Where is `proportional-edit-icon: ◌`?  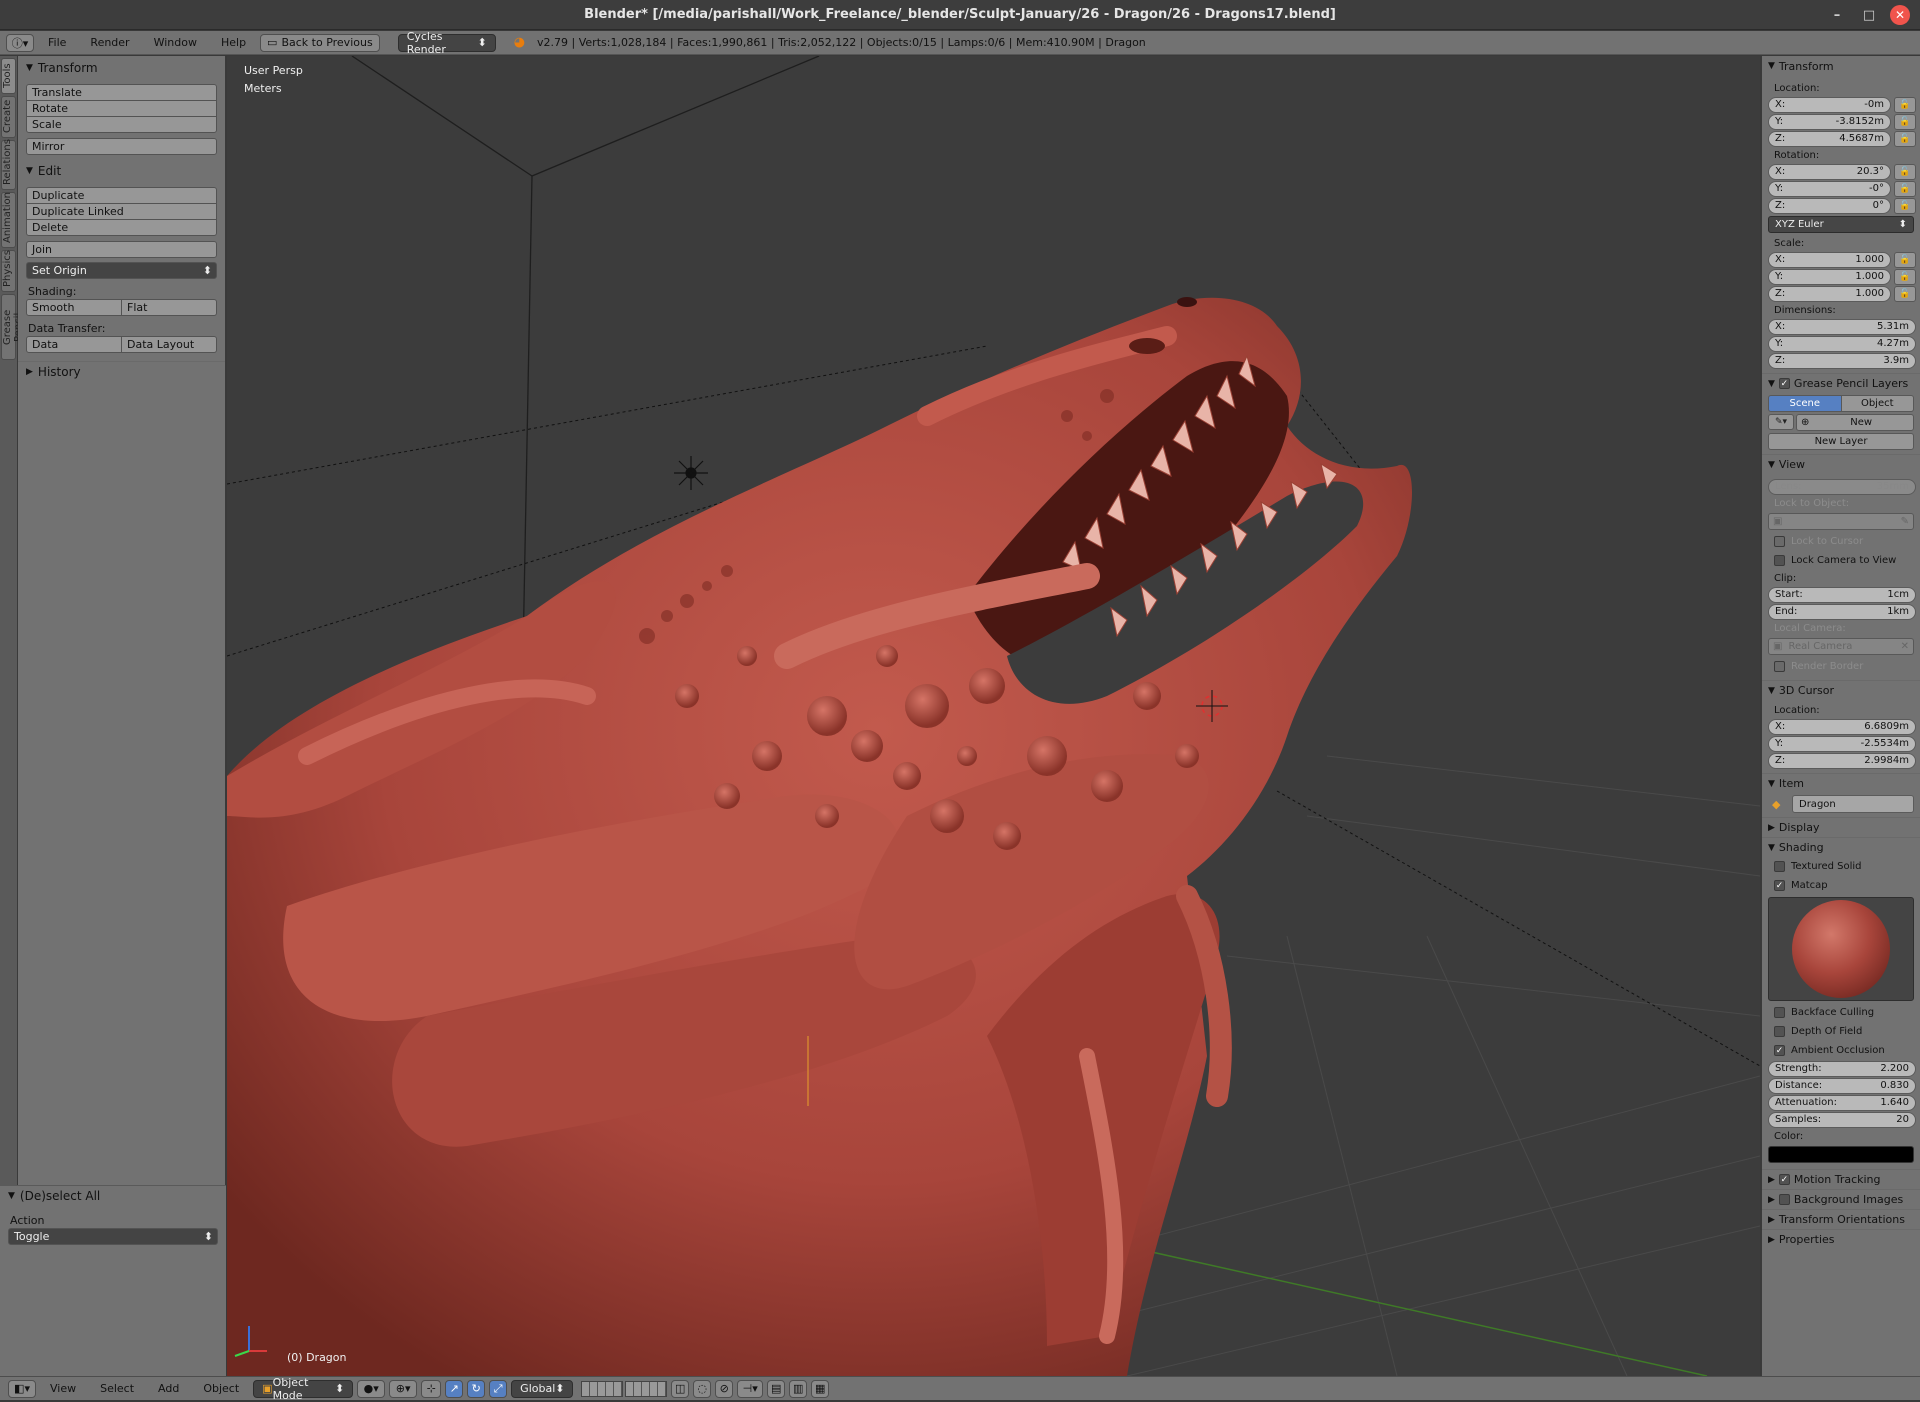 proportional-edit-icon: ◌ is located at coordinates (702, 1388).